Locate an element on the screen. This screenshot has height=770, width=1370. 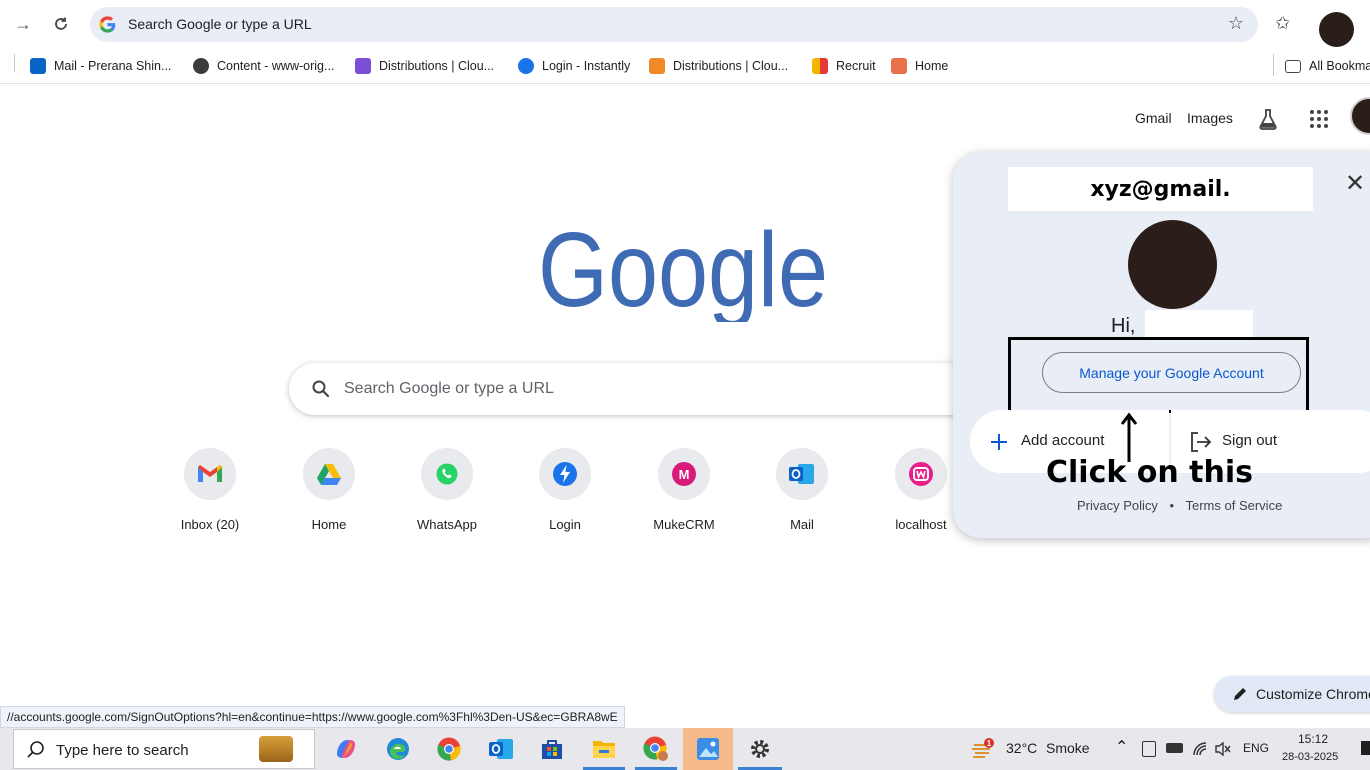
meet-now-icon is located at coordinates (1149, 749).